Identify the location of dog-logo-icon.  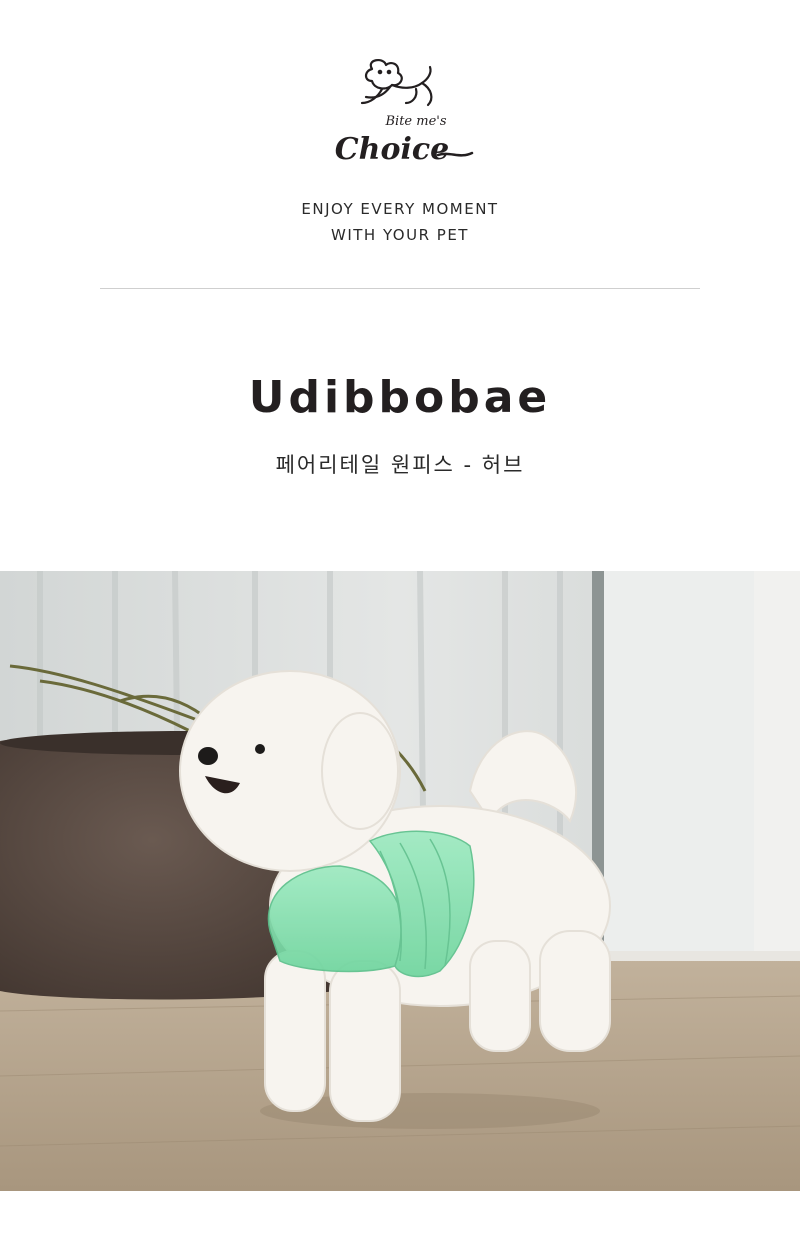
(396, 83).